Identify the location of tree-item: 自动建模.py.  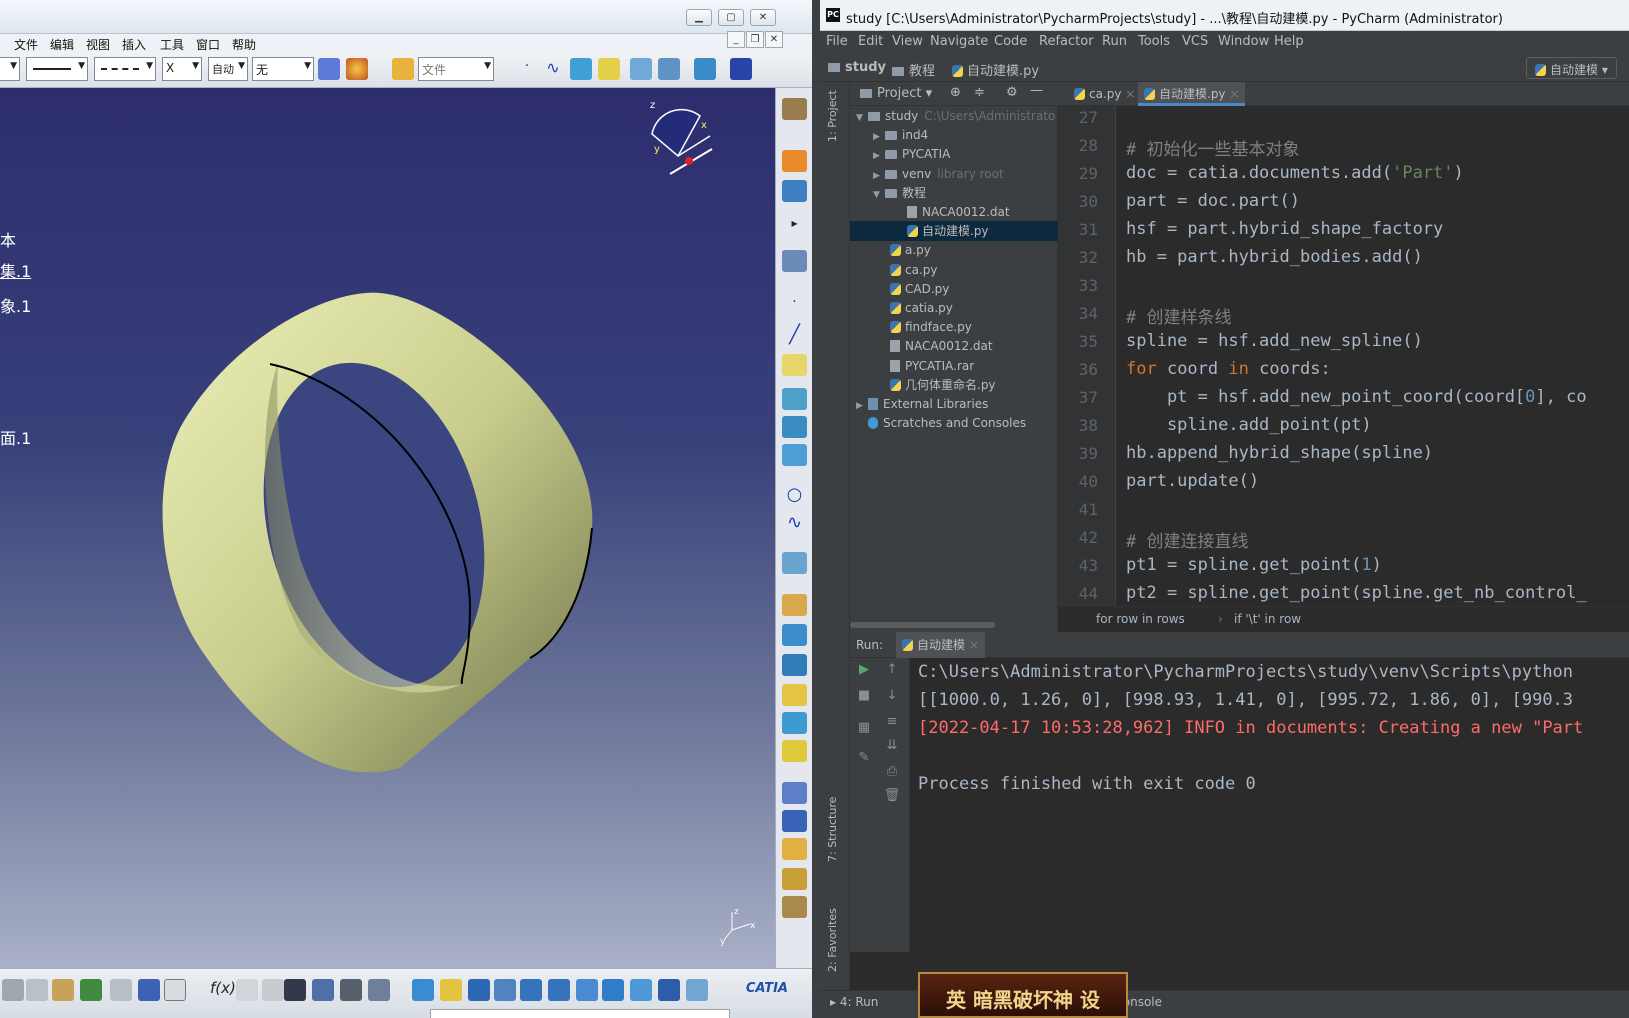
(954, 231).